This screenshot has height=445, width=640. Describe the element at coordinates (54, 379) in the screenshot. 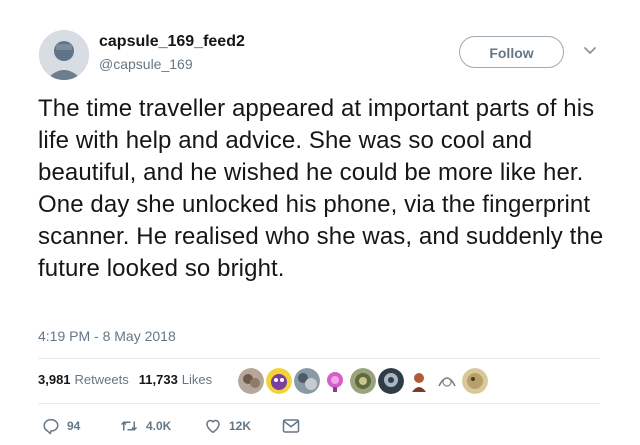

I see `retweets-count: 3,981` at that location.